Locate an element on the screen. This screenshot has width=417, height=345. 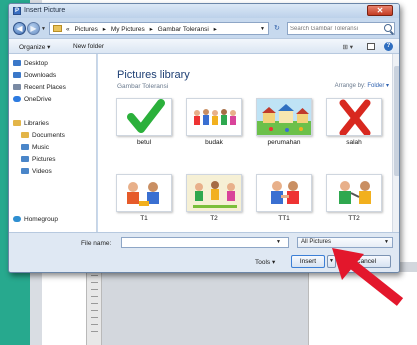
downloads-icon is located at coordinates (17, 75).